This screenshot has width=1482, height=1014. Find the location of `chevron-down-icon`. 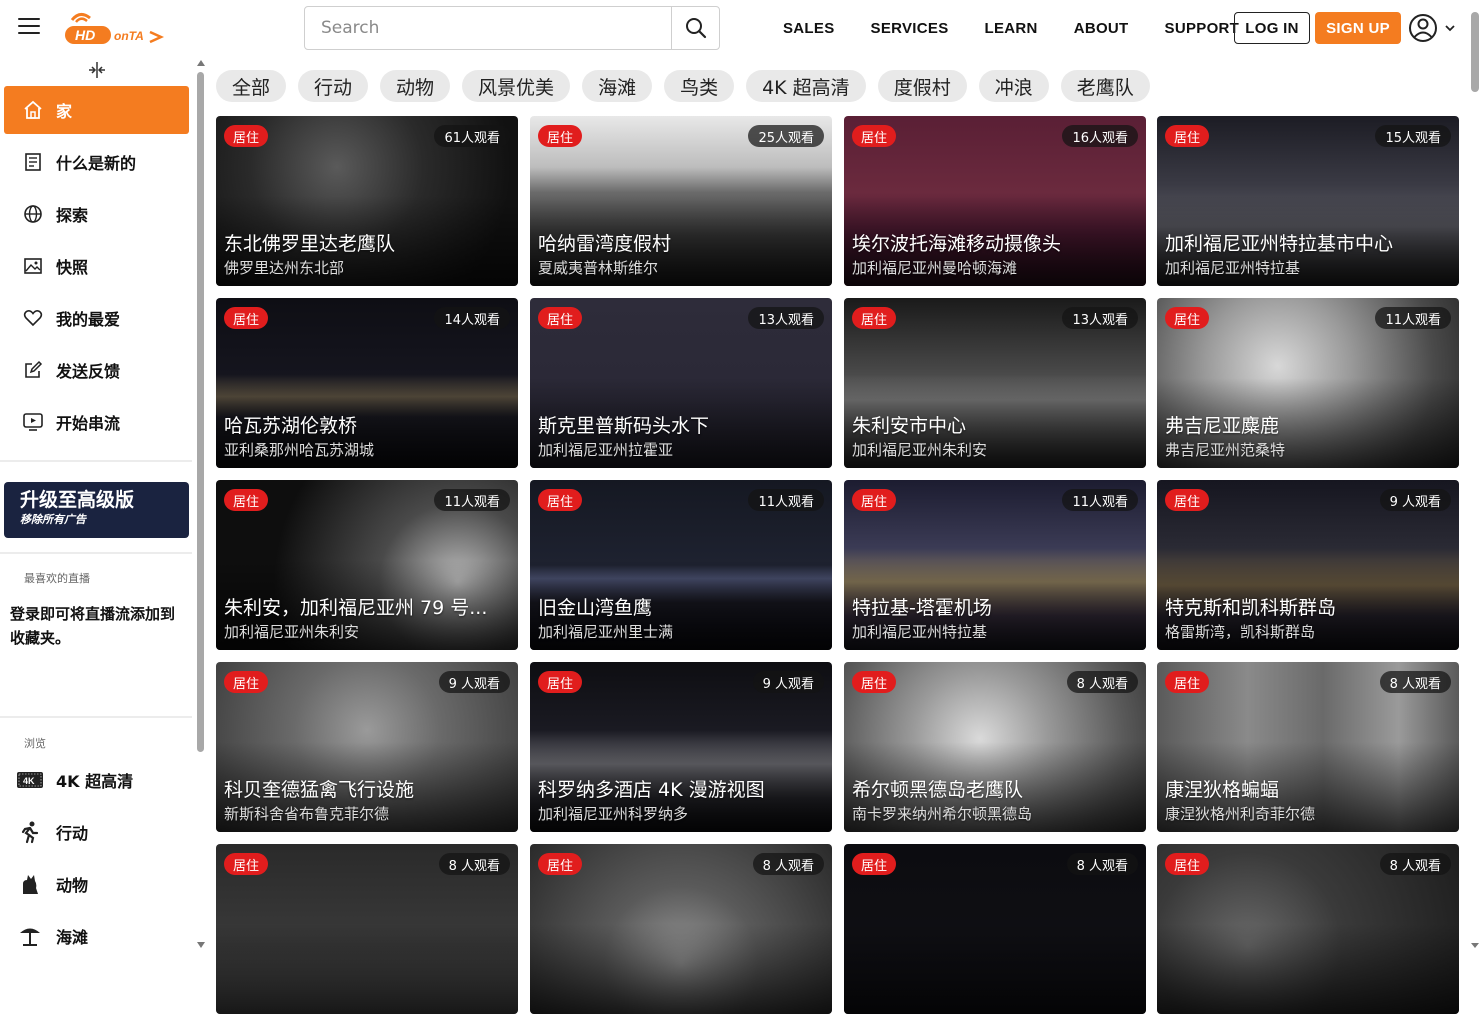

chevron-down-icon is located at coordinates (1450, 28).